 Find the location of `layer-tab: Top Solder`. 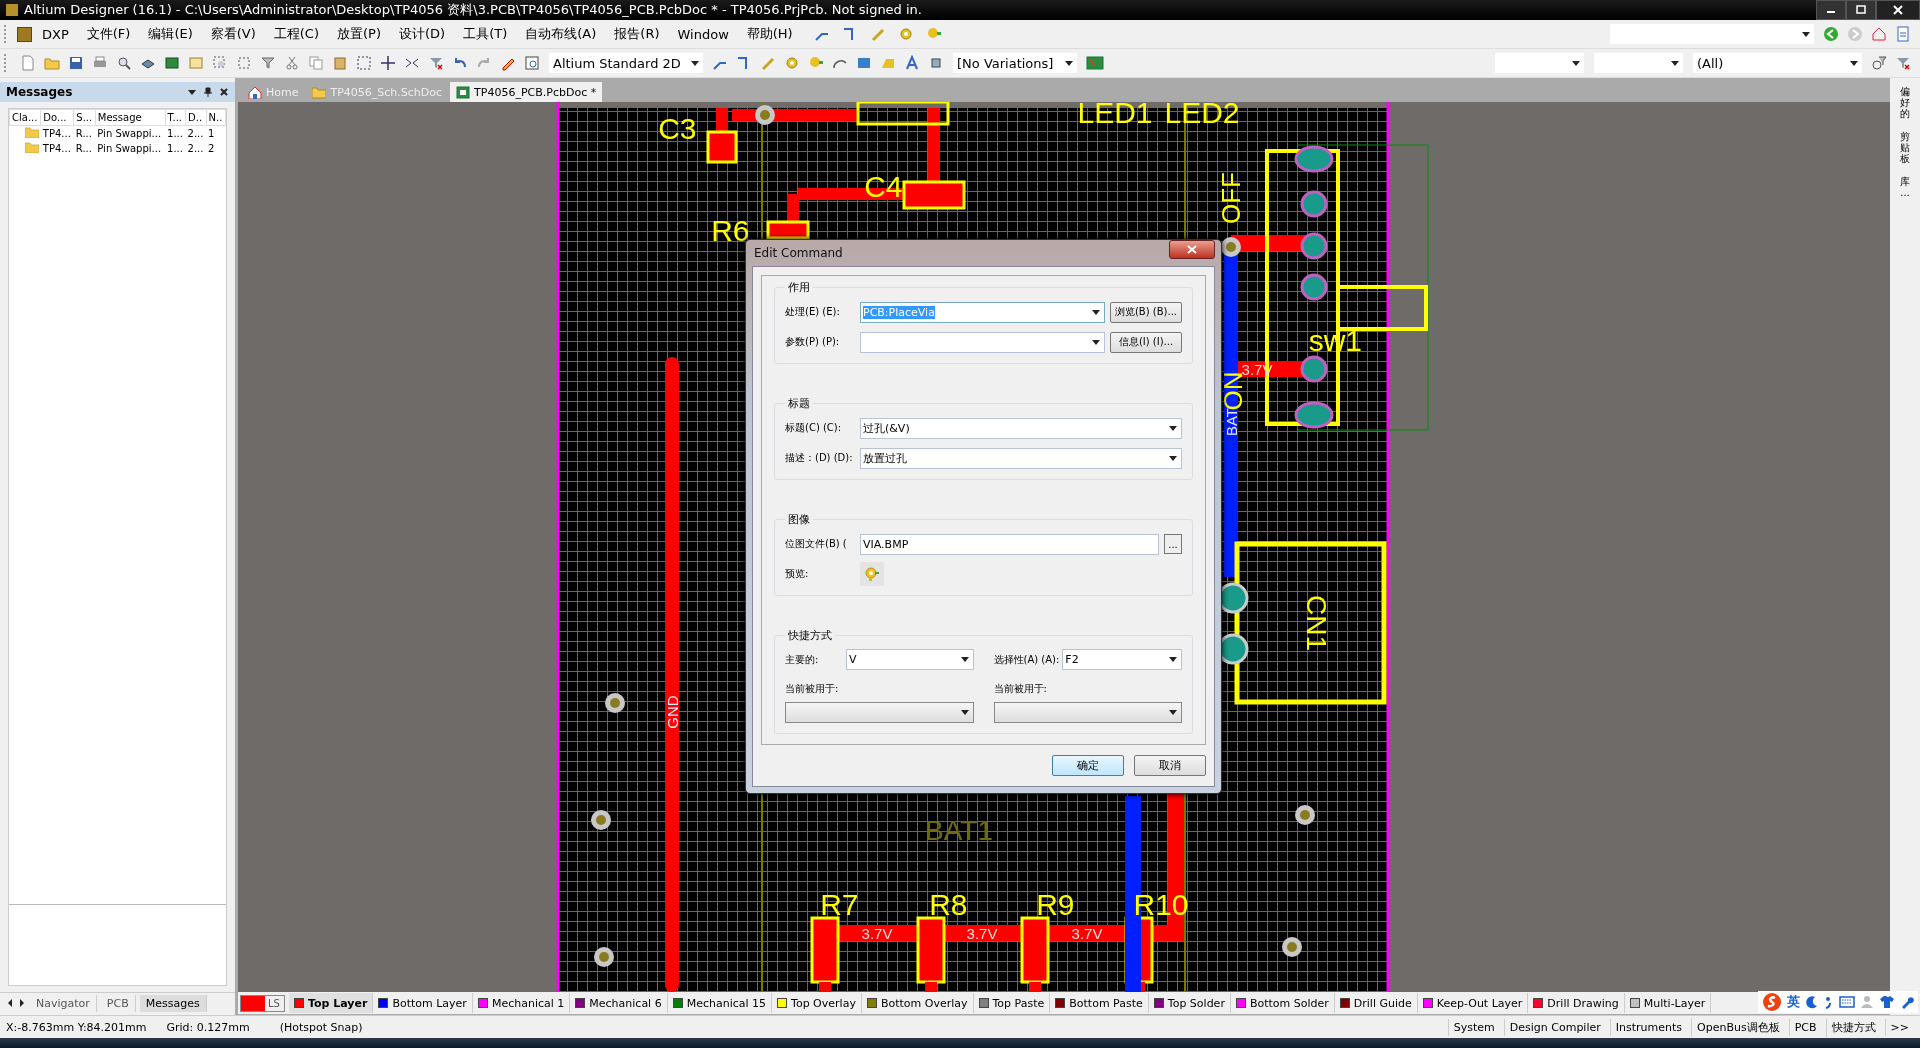

layer-tab: Top Solder is located at coordinates (1189, 1003).